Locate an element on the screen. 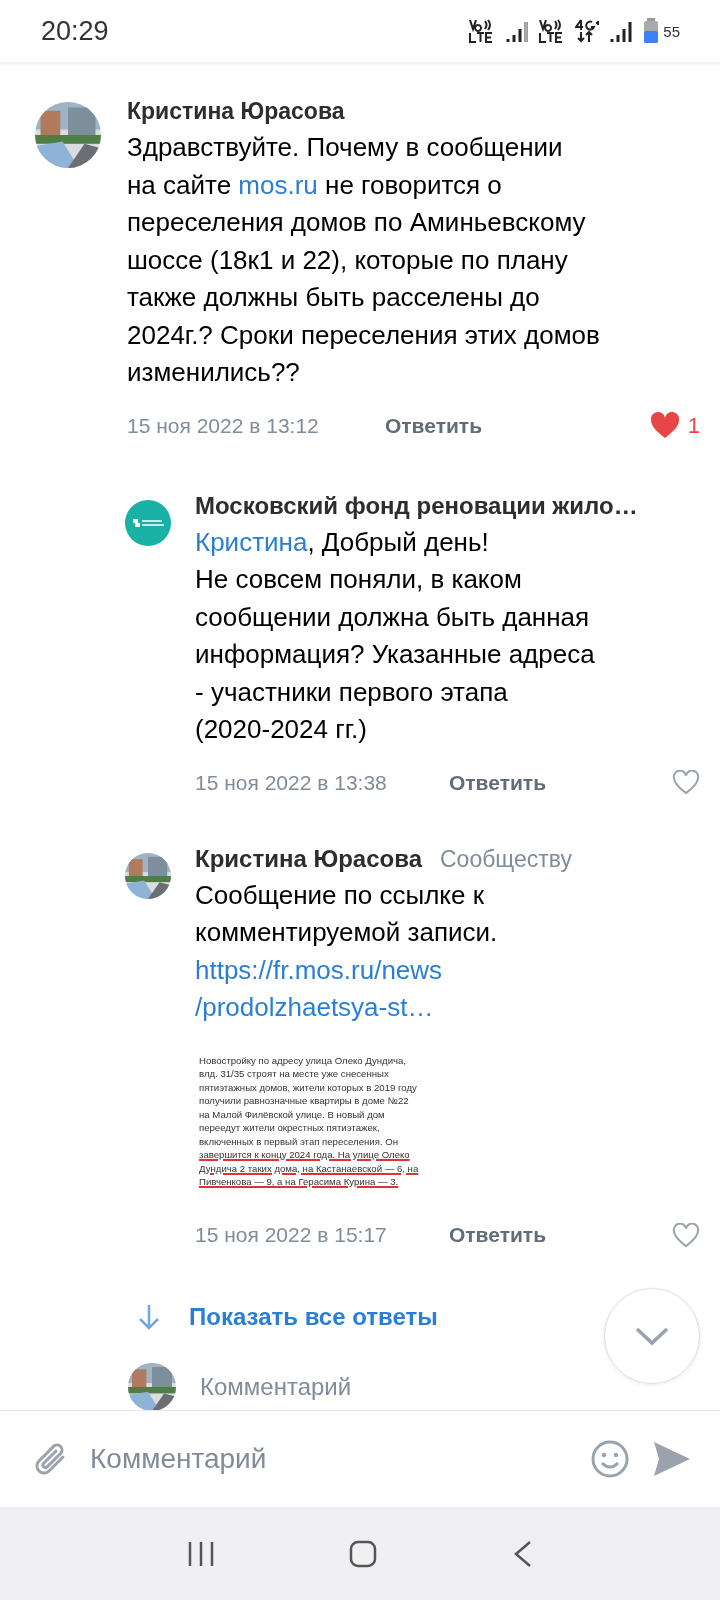  chevron-down-icon is located at coordinates (652, 1336).